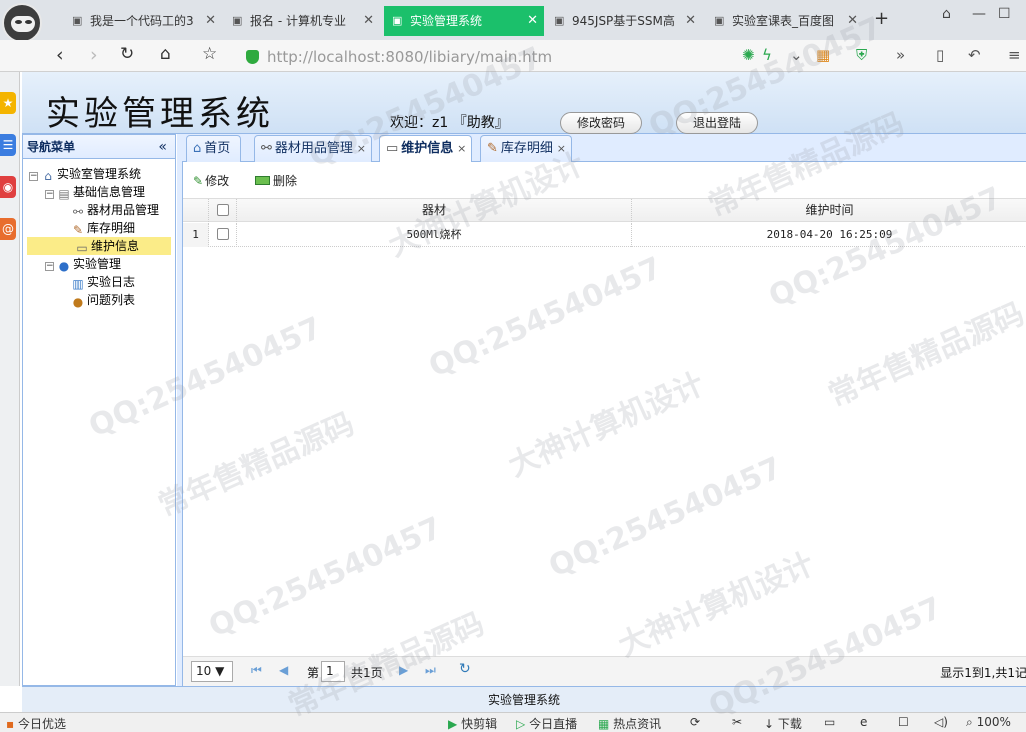 This screenshot has height=732, width=1026. I want to click on status-quick-edit: ▶ 快剪辑, so click(472, 723).